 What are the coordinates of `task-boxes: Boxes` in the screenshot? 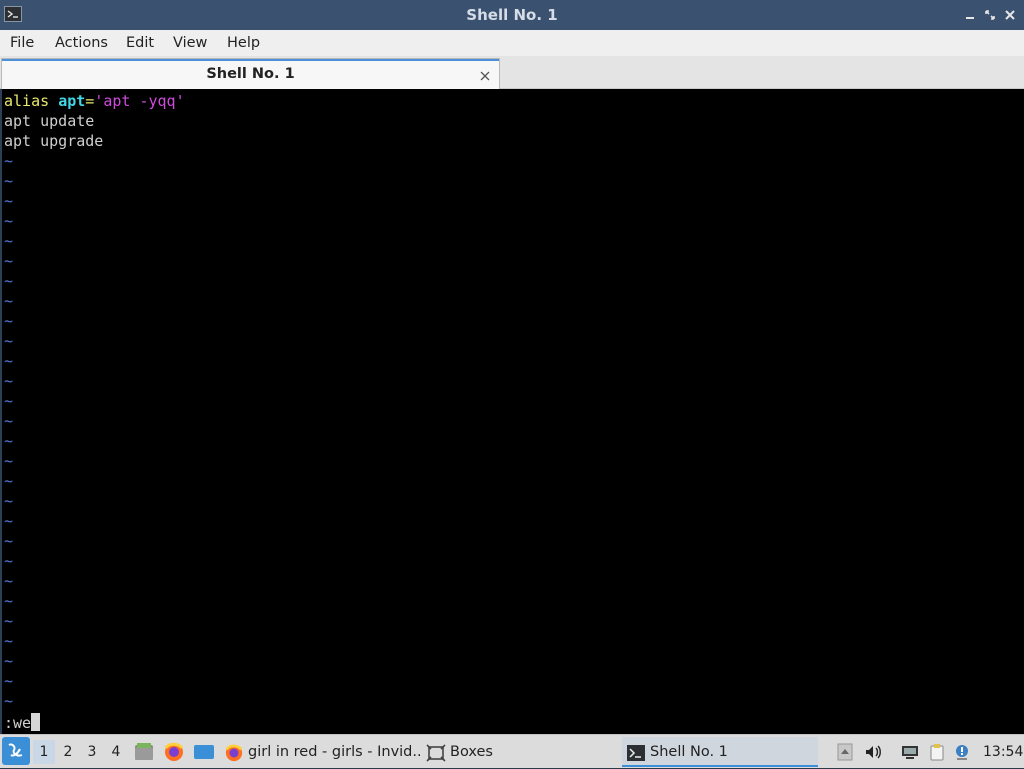 It's located at (466, 752).